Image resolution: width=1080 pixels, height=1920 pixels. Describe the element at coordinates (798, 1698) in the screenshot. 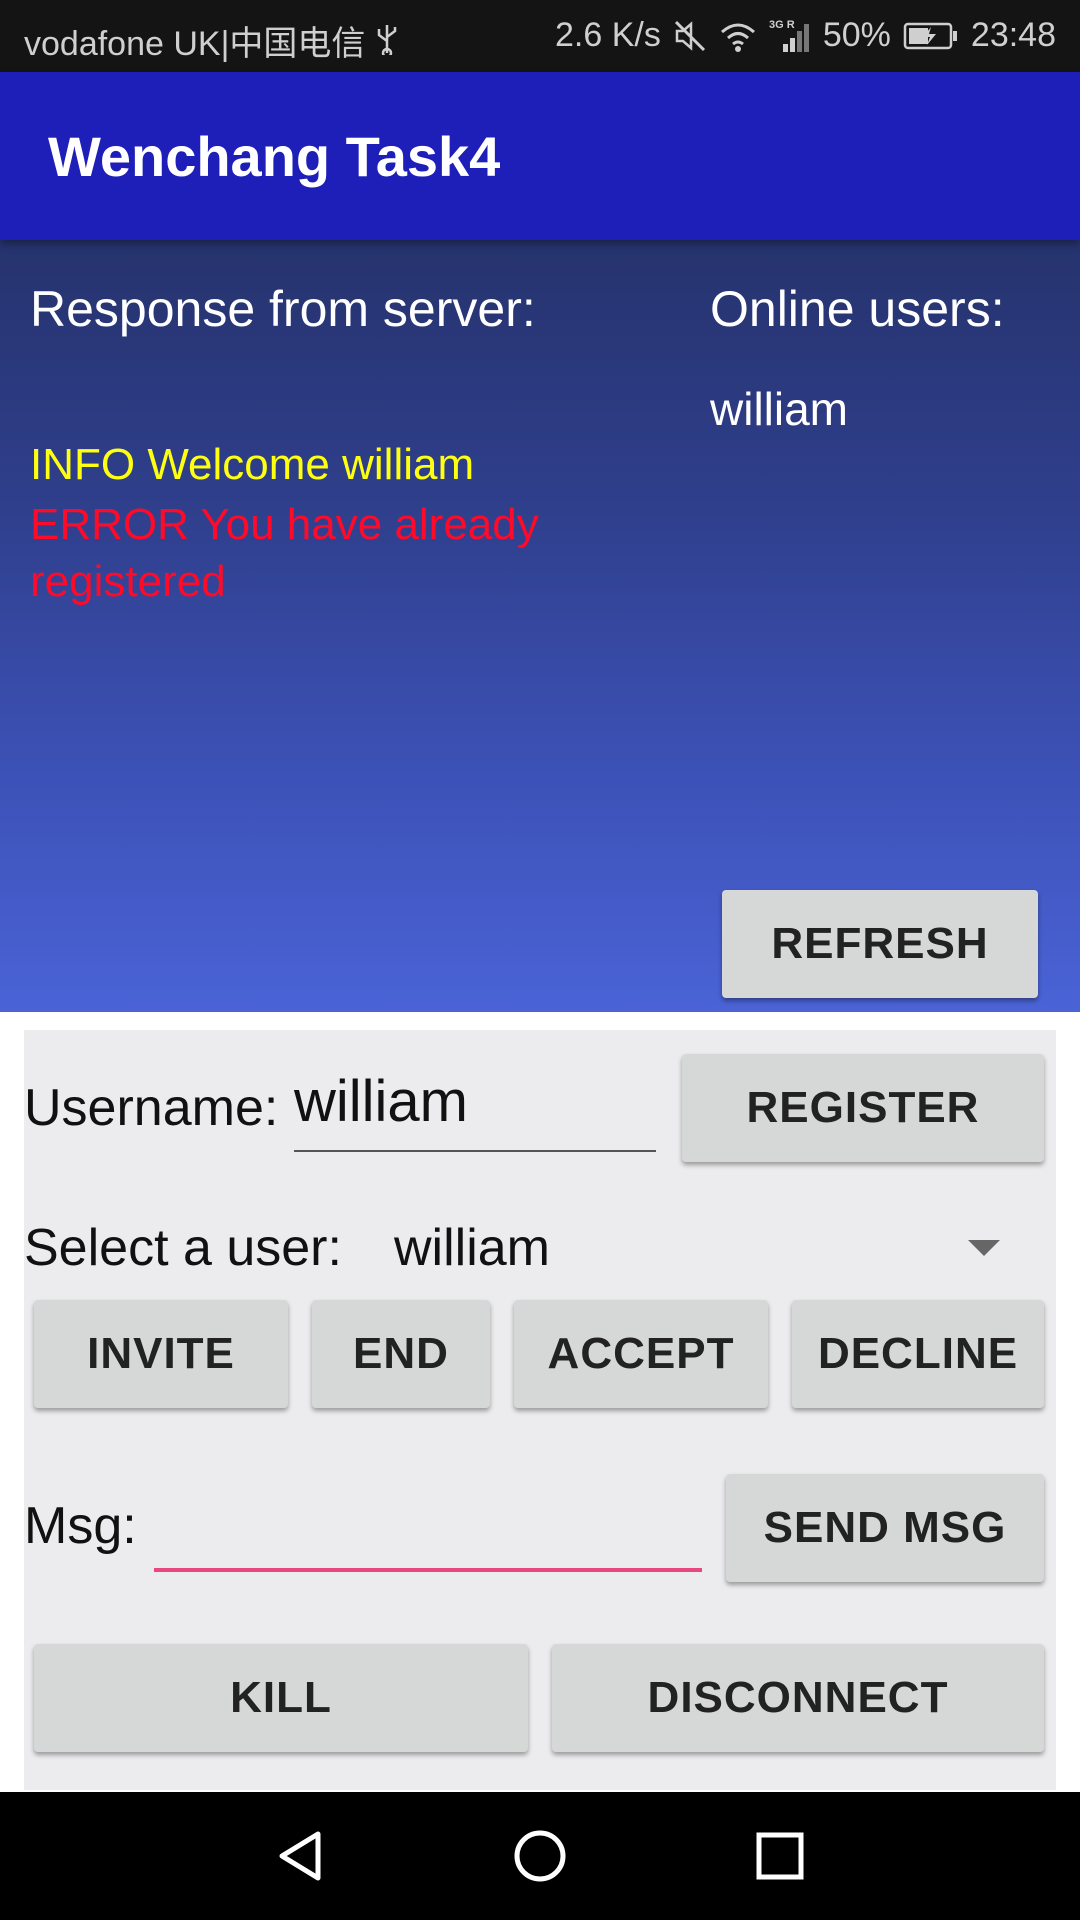

I see `disconnect-button: DISCONNECT` at that location.